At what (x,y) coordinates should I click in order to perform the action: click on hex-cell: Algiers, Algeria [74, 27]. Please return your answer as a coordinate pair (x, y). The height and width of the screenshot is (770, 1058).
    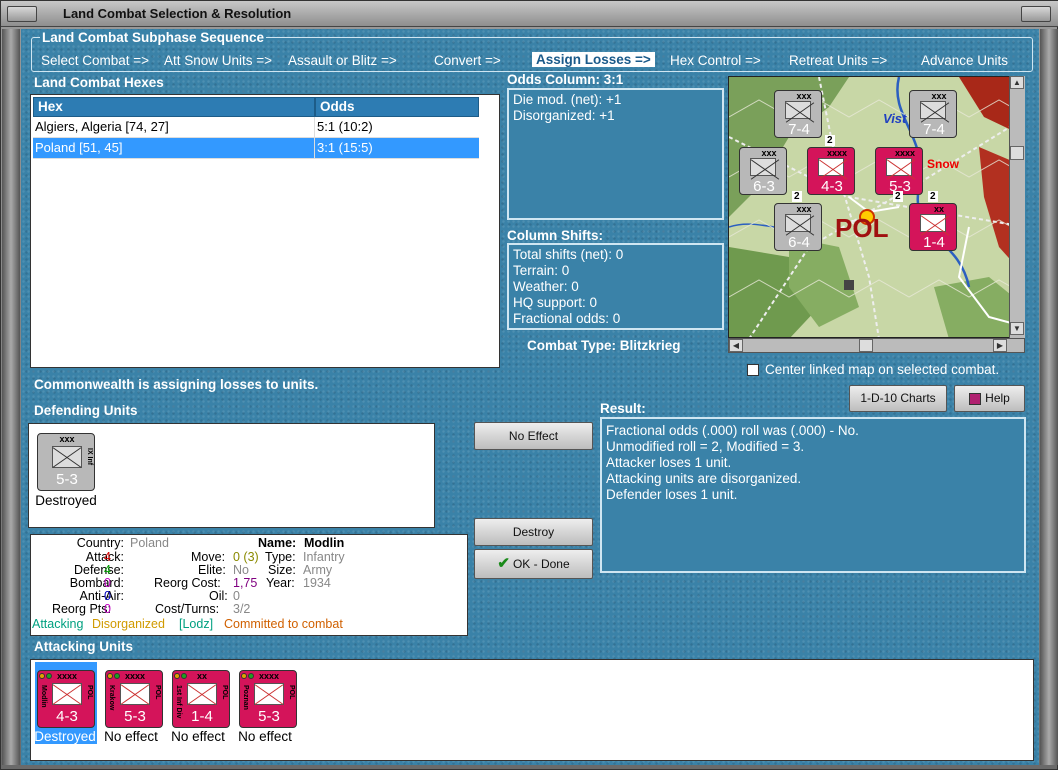
    Looking at the image, I should click on (174, 127).